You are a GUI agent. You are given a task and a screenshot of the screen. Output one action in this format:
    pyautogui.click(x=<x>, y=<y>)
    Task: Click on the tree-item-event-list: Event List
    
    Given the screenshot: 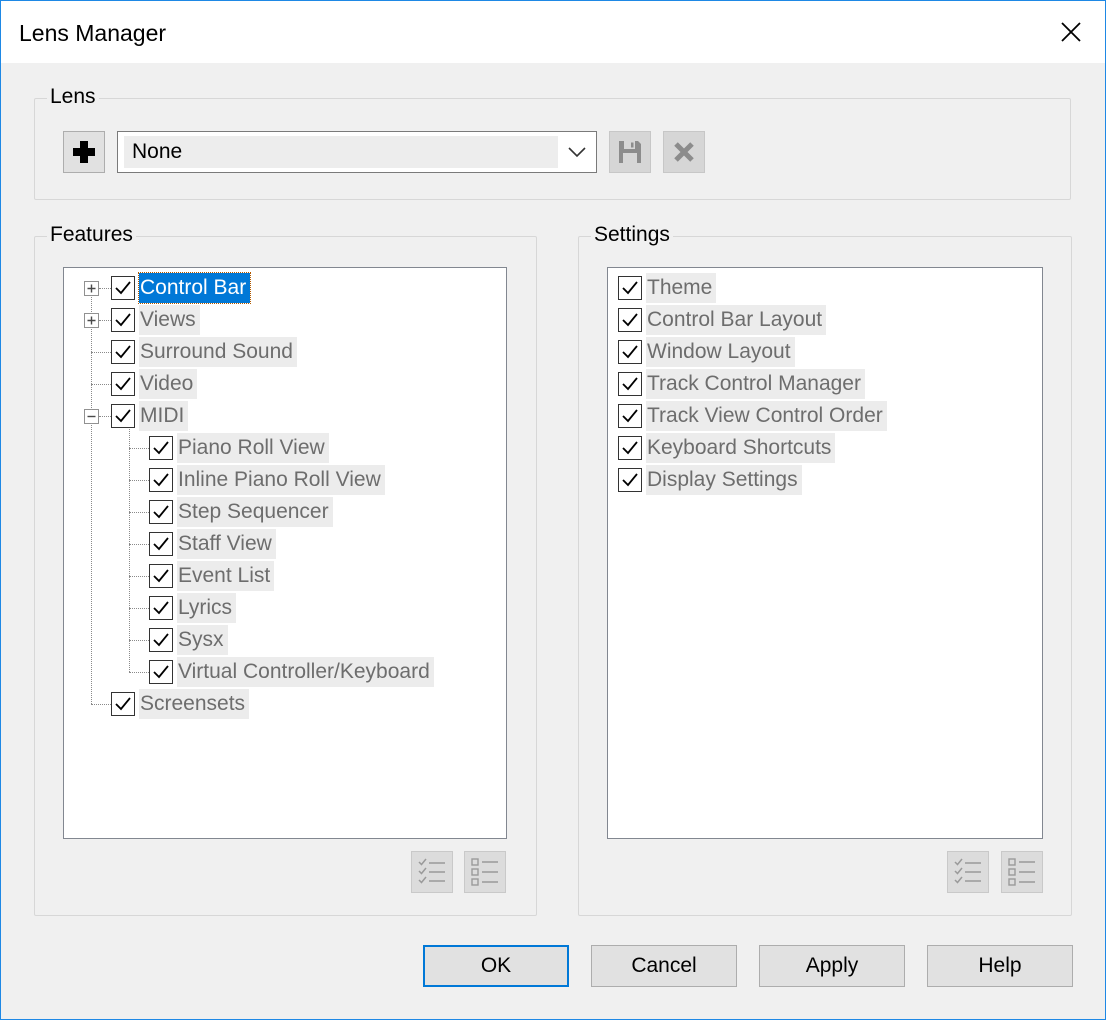 What is the action you would take?
    pyautogui.click(x=212, y=576)
    